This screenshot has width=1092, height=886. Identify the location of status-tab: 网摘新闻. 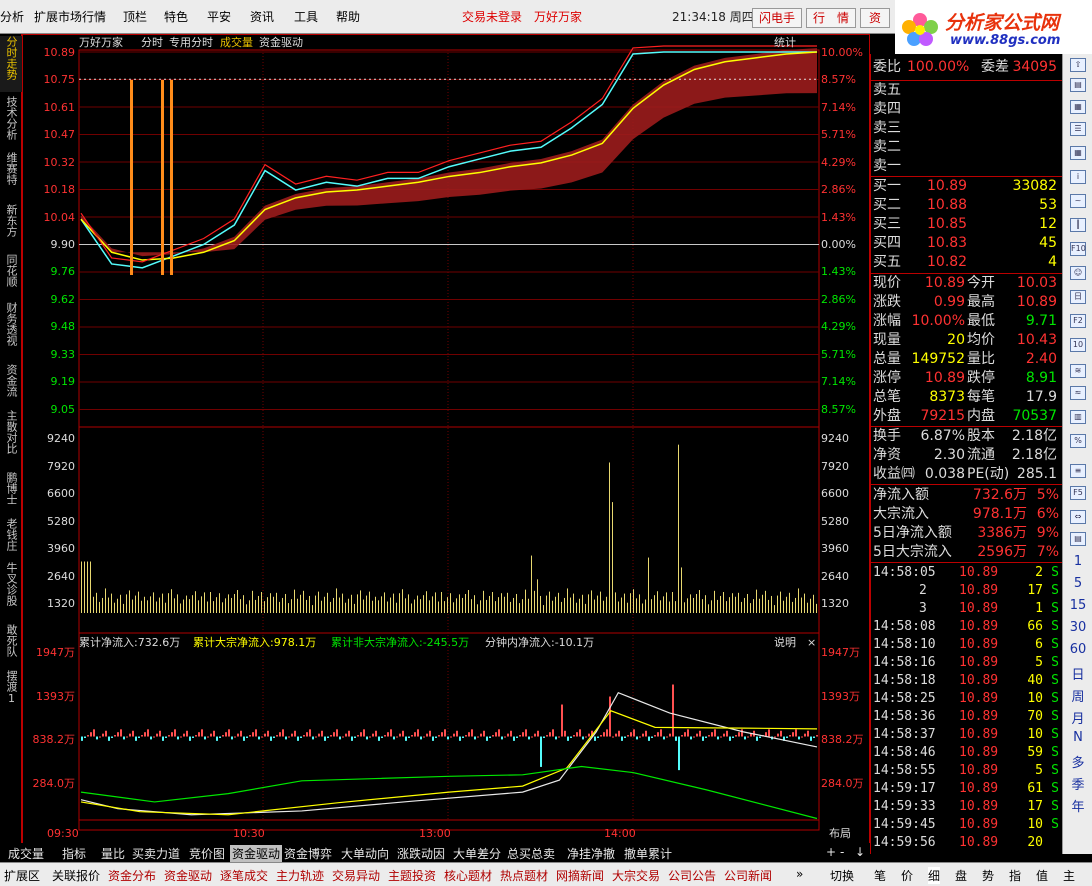
(580, 875).